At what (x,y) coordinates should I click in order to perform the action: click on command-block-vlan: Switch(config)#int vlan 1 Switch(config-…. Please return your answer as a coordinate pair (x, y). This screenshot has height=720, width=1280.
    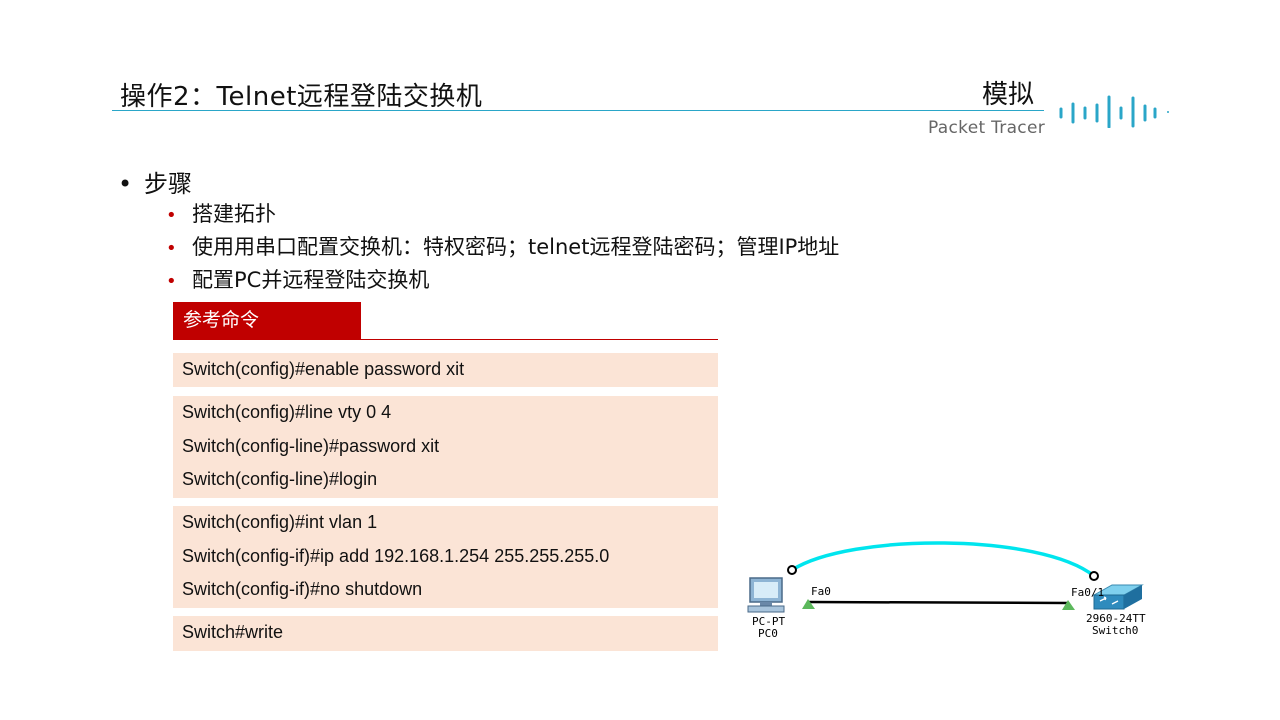
    Looking at the image, I should click on (445, 557).